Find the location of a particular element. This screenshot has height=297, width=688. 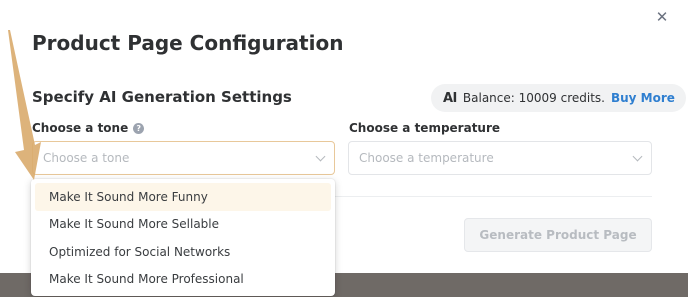

temperature-label: Choose a temperature is located at coordinates (424, 128).